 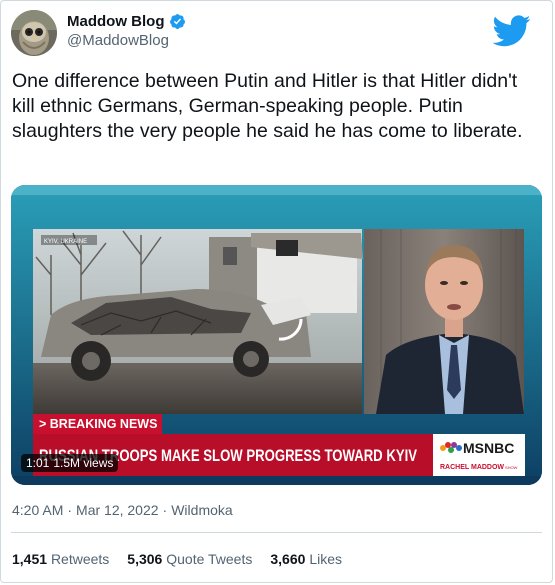 I want to click on msnbc-logo-text: MSNBC, so click(x=488, y=448).